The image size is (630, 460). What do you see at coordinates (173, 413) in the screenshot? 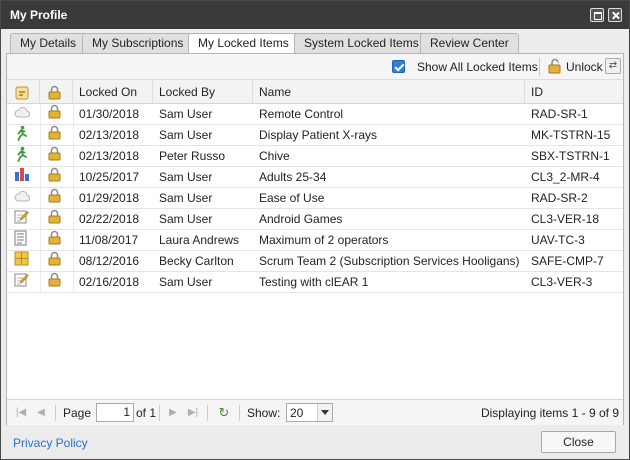
I see `next-page-icon: ▶` at bounding box center [173, 413].